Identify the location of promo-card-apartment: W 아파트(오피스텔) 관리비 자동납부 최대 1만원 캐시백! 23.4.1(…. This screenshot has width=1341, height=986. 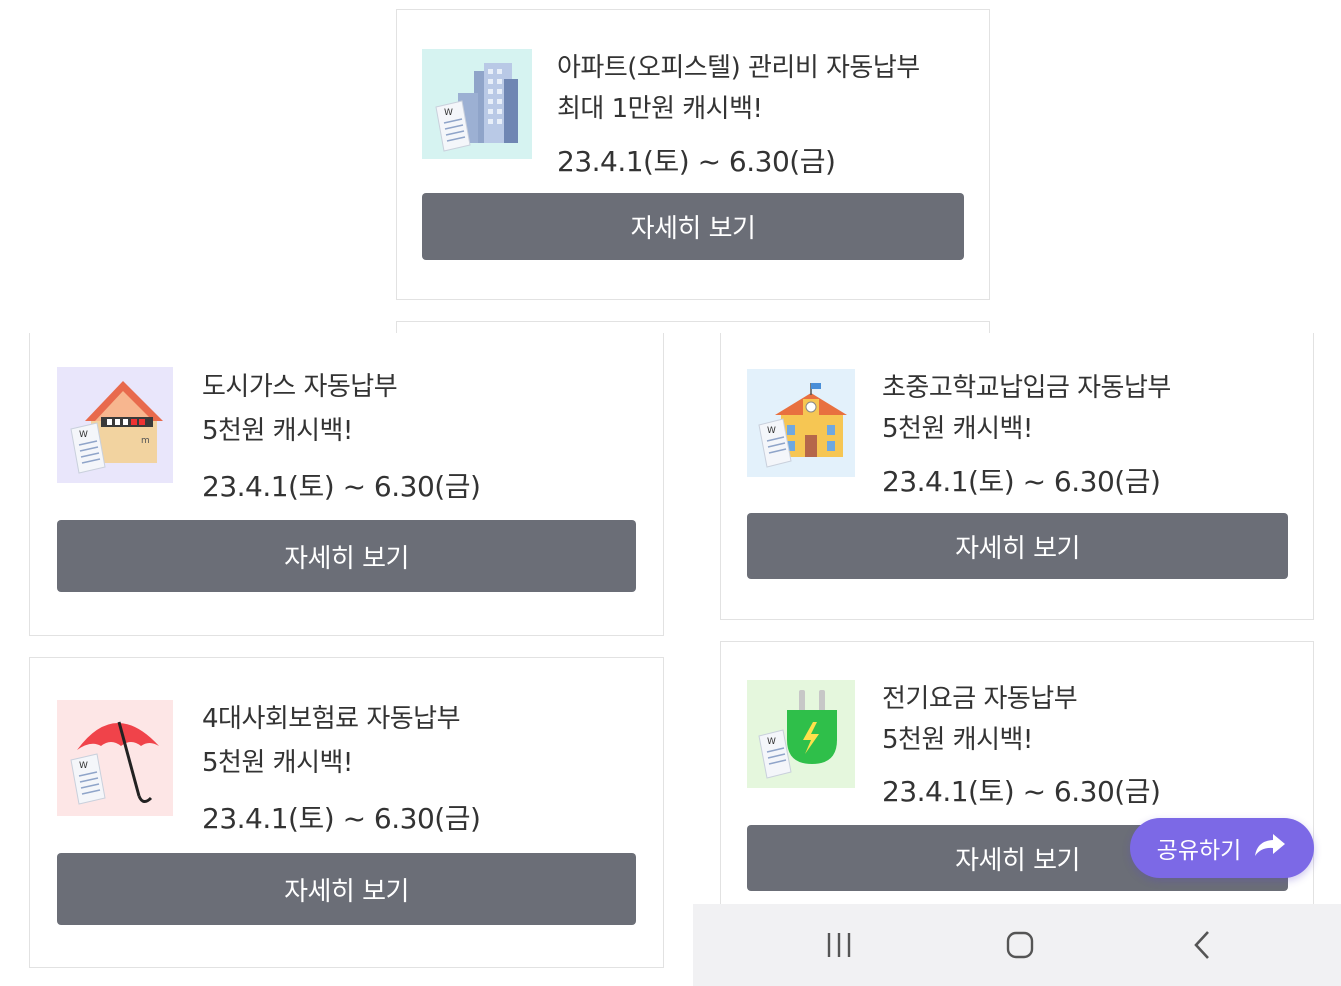
(693, 154).